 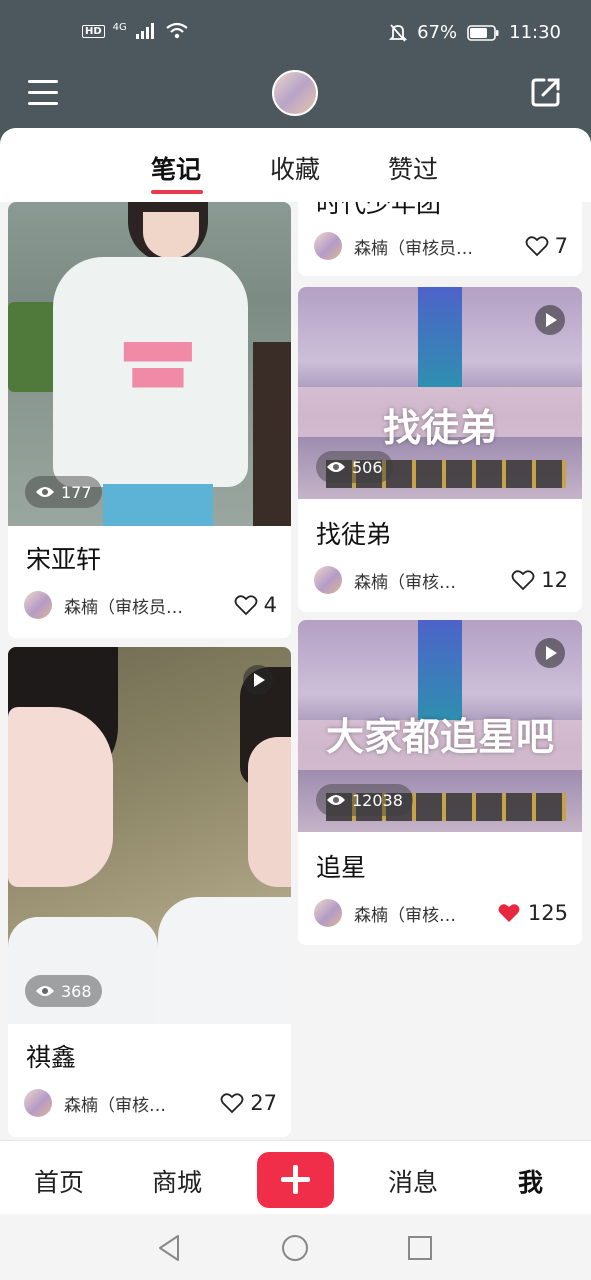 What do you see at coordinates (561, 246) in the screenshot?
I see `like-count: 7` at bounding box center [561, 246].